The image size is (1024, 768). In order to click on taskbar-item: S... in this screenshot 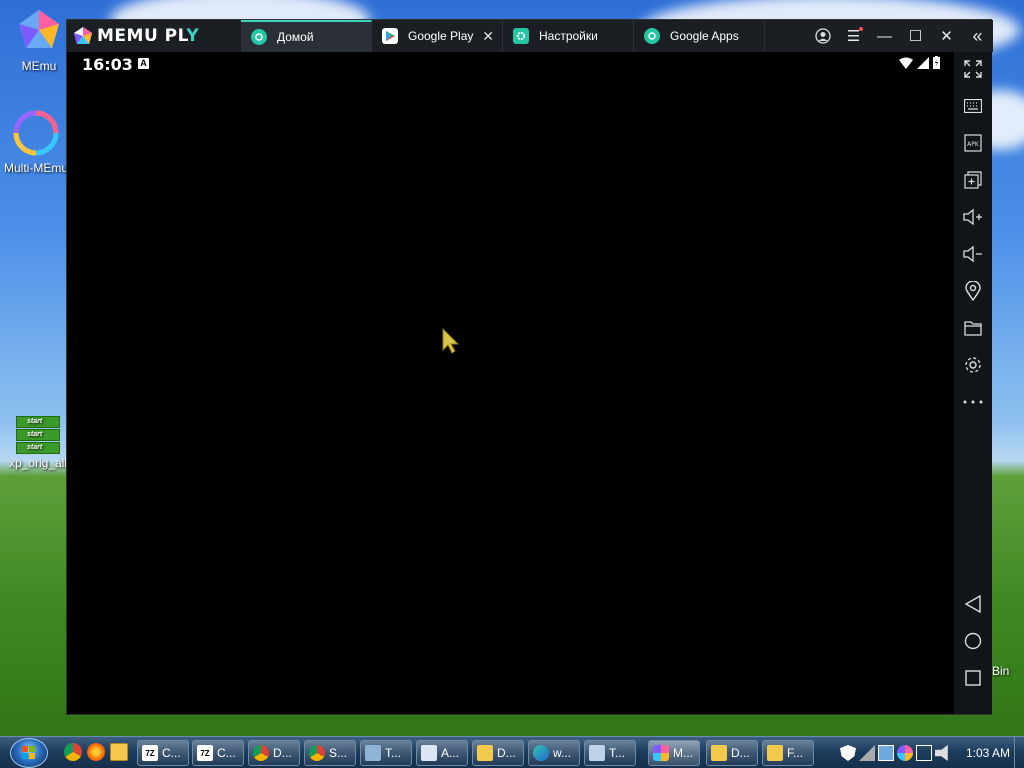, I will do `click(330, 753)`.